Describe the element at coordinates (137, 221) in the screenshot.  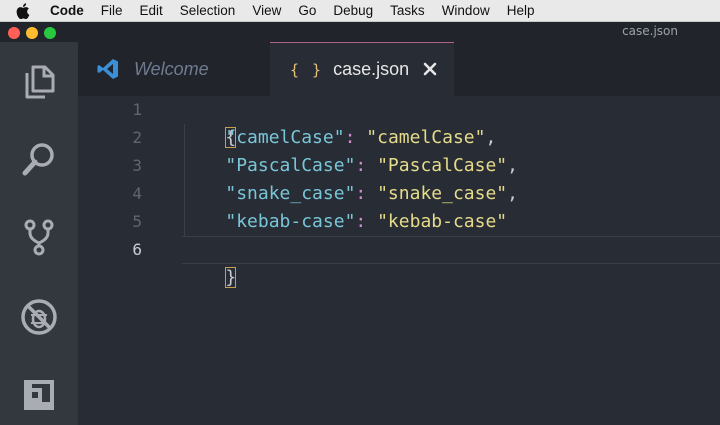
I see `line-number: 5` at that location.